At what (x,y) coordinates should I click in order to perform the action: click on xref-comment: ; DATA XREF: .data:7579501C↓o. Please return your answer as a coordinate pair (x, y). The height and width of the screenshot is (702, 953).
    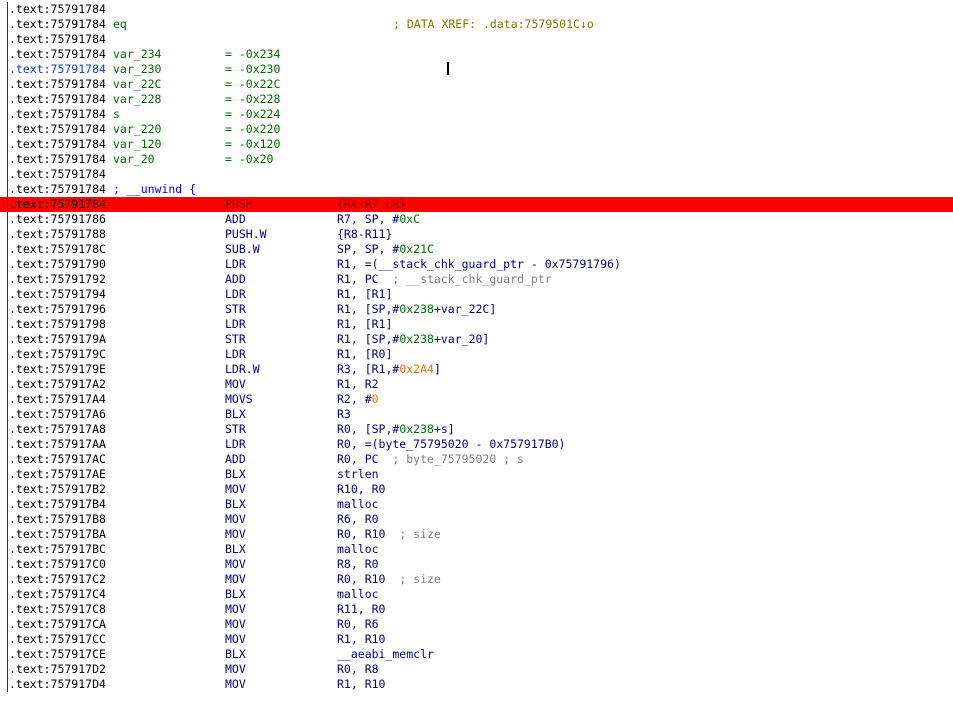
    Looking at the image, I should click on (493, 24).